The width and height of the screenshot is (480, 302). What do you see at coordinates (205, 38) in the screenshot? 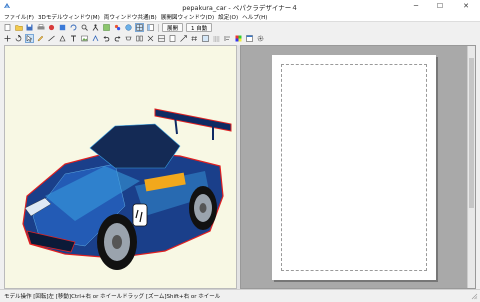
I see `texture-edit-icon` at bounding box center [205, 38].